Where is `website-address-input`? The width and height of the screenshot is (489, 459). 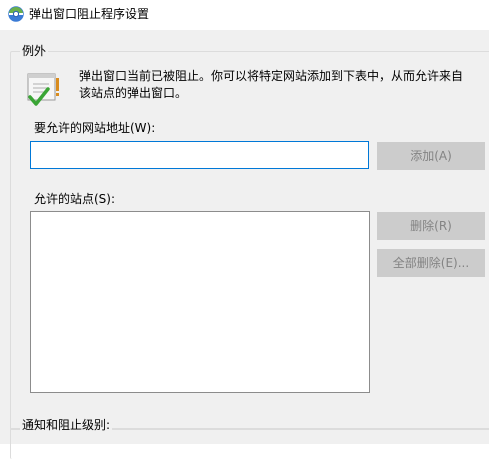 website-address-input is located at coordinates (199, 155).